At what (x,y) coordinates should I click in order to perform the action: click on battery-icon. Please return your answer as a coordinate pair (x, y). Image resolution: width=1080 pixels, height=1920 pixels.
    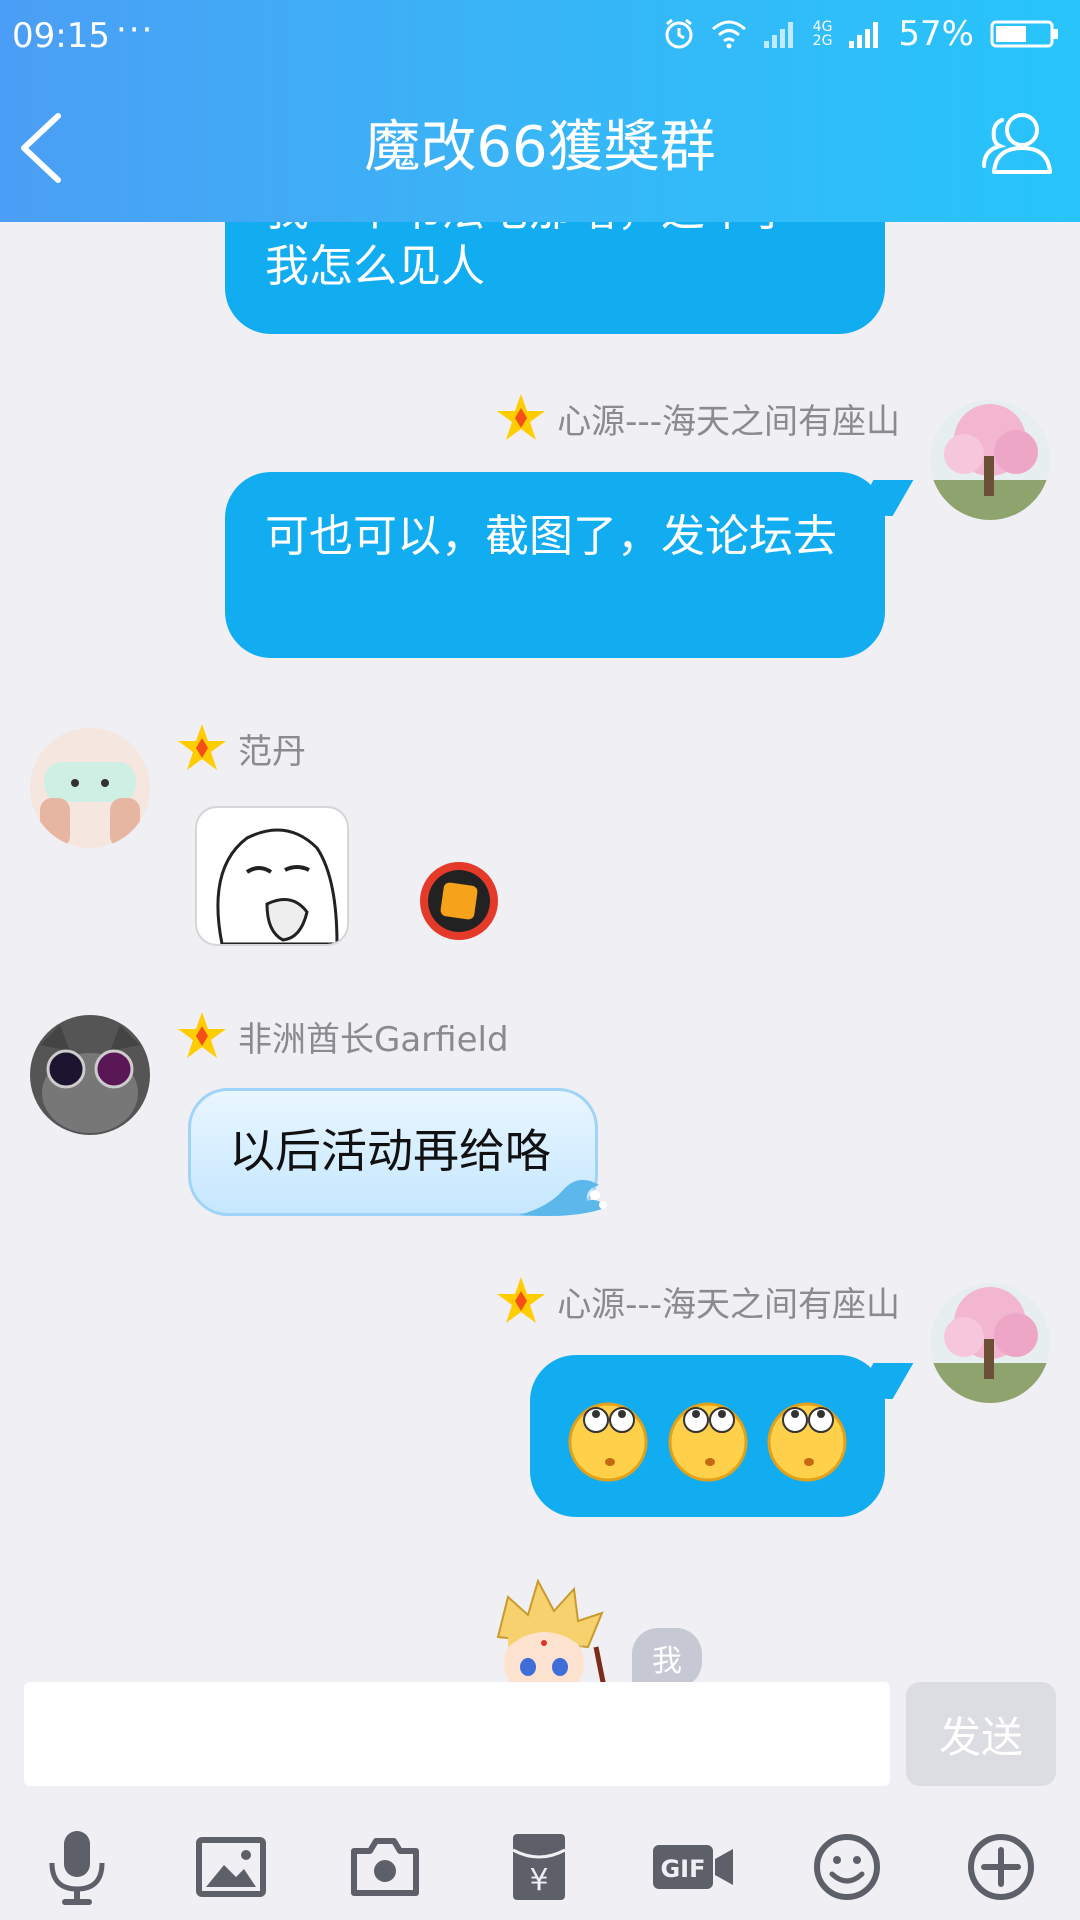
    Looking at the image, I should click on (1024, 34).